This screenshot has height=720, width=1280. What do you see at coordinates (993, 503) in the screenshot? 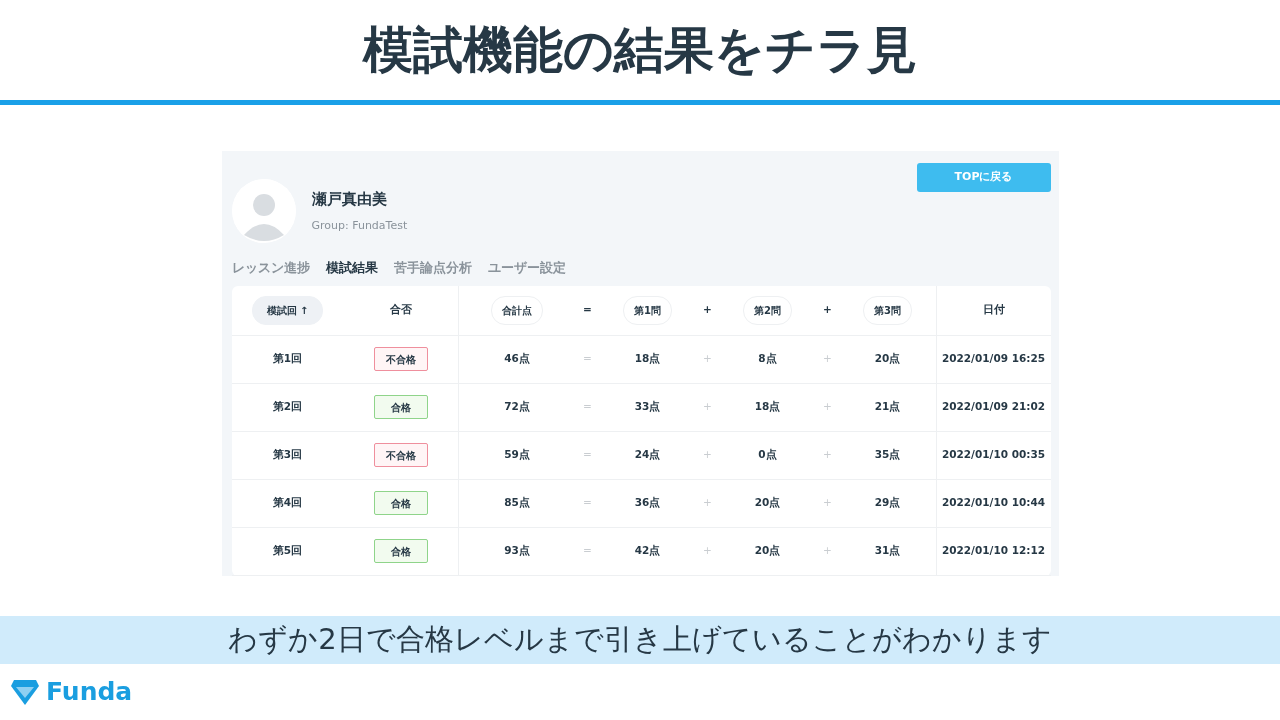
I see `table-cell-text: 2022/01/10 10:44` at bounding box center [993, 503].